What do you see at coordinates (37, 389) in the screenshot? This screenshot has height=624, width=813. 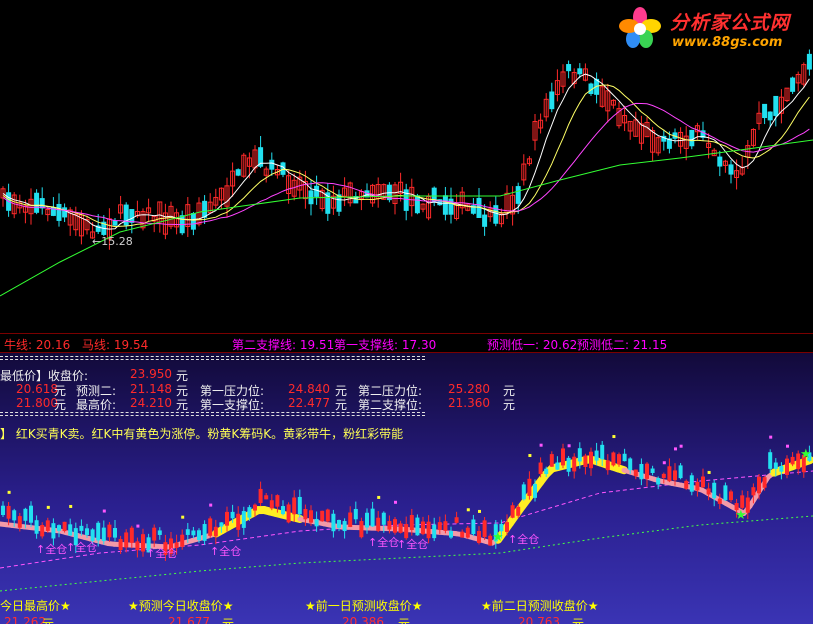 I see `info-predict1-value: 20.618` at bounding box center [37, 389].